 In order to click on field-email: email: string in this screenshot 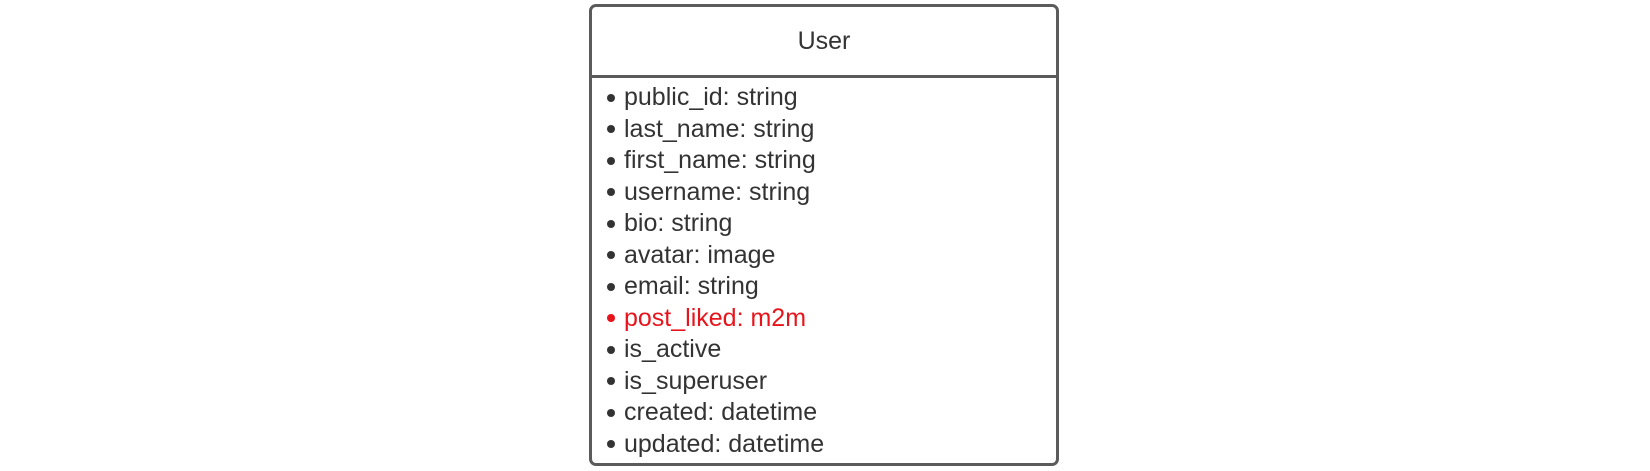, I will do `click(831, 287)`.